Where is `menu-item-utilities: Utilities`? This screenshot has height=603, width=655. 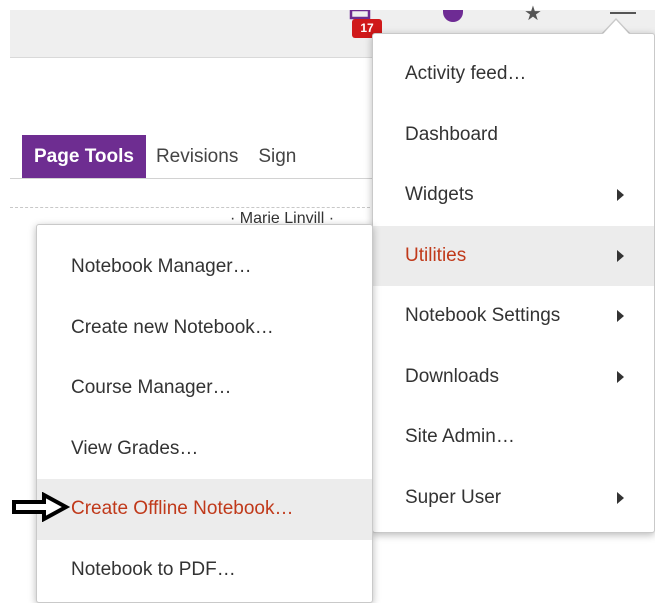 menu-item-utilities: Utilities is located at coordinates (513, 255).